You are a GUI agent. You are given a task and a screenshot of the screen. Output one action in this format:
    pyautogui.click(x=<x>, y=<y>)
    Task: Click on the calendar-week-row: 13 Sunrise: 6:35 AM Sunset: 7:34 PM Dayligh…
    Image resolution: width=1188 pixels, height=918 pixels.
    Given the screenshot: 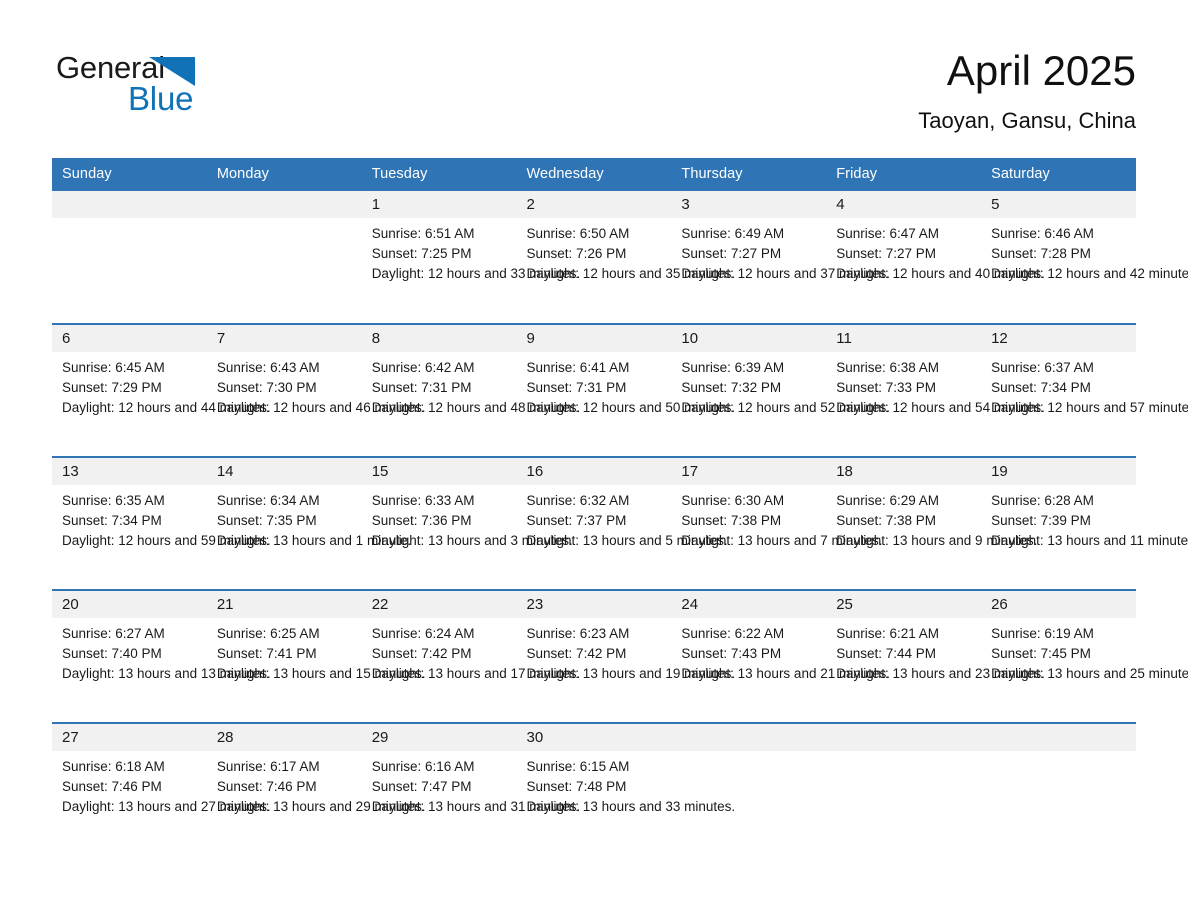 What is the action you would take?
    pyautogui.click(x=620, y=523)
    